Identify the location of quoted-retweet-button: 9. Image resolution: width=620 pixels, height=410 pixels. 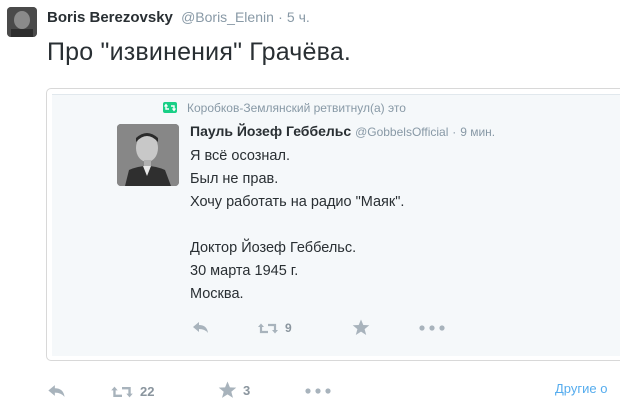
(274, 328).